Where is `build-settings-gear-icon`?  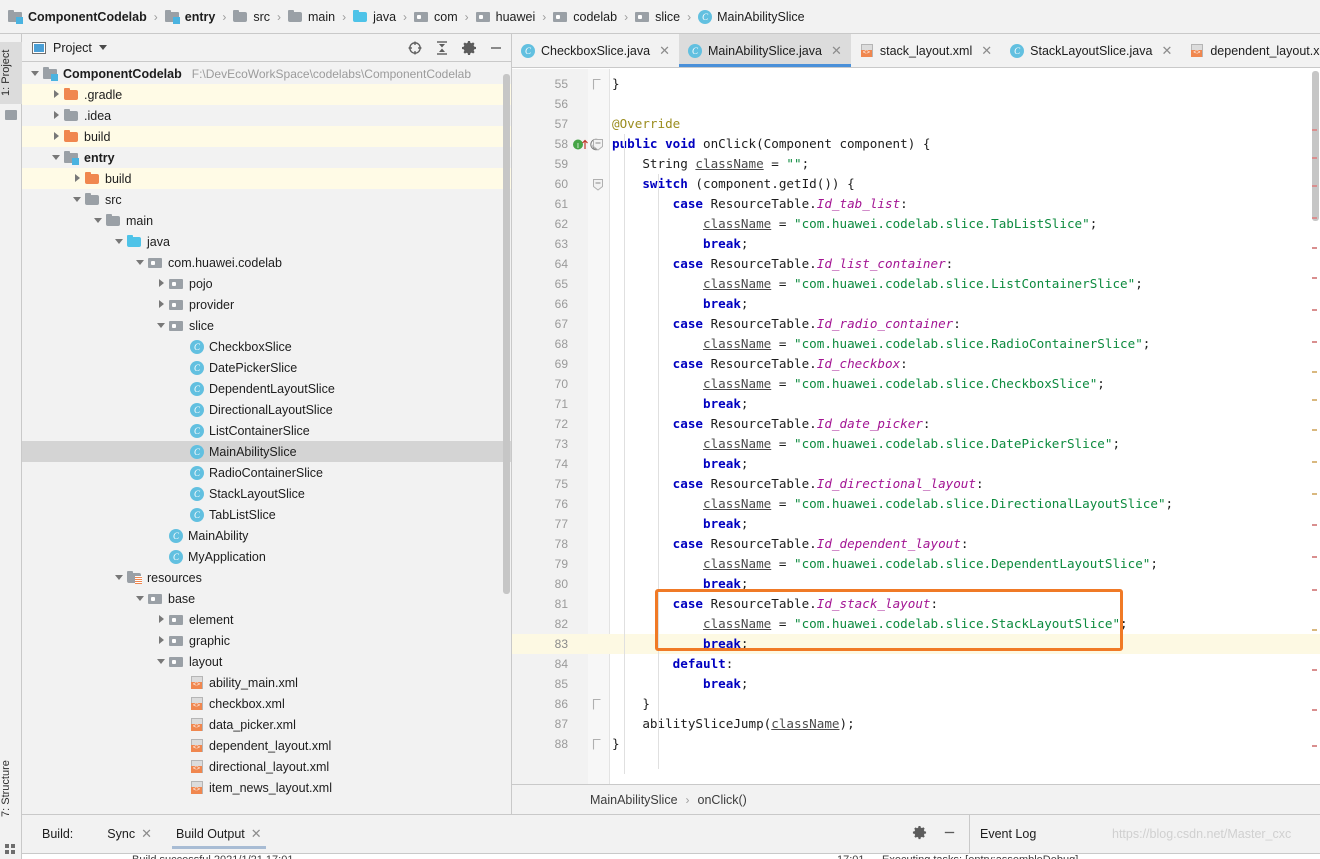
build-settings-gear-icon is located at coordinates (920, 833).